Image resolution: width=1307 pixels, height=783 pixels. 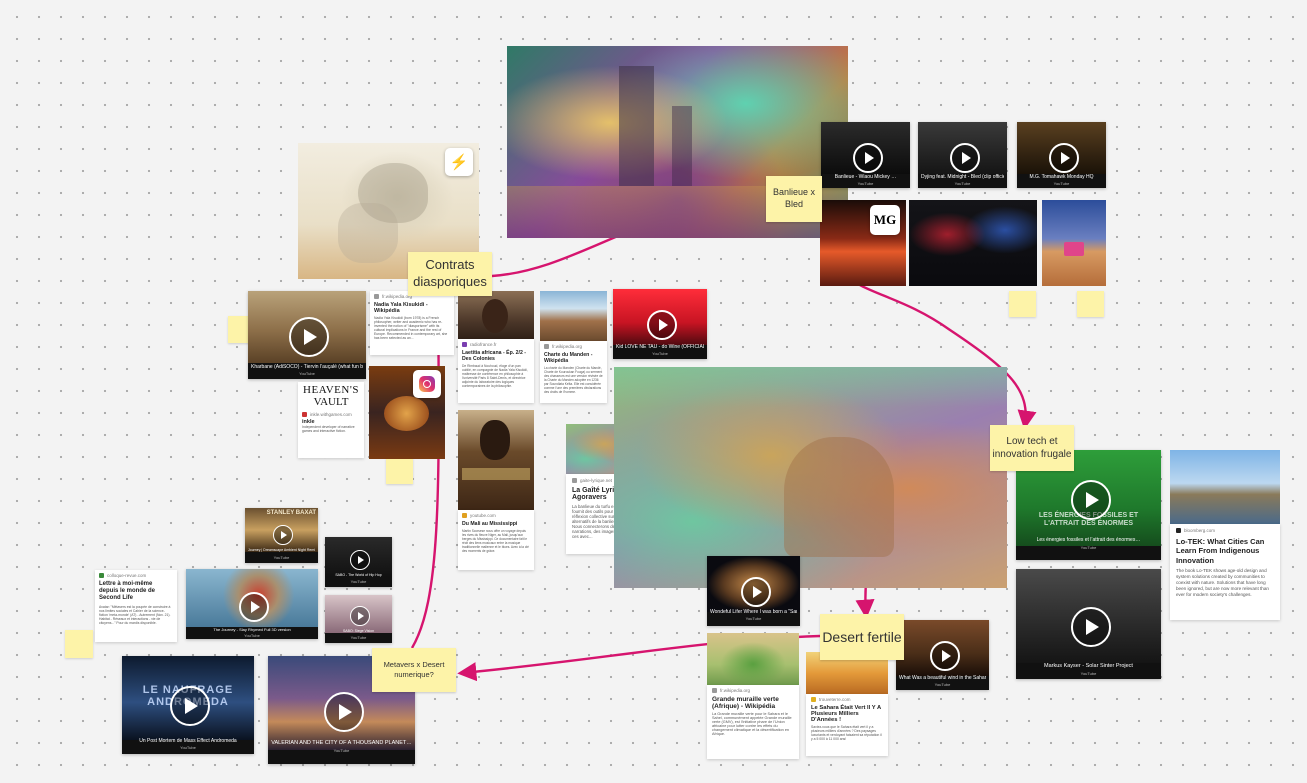 What do you see at coordinates (862, 637) in the screenshot?
I see `sticky-note-desert: Desert fertile` at bounding box center [862, 637].